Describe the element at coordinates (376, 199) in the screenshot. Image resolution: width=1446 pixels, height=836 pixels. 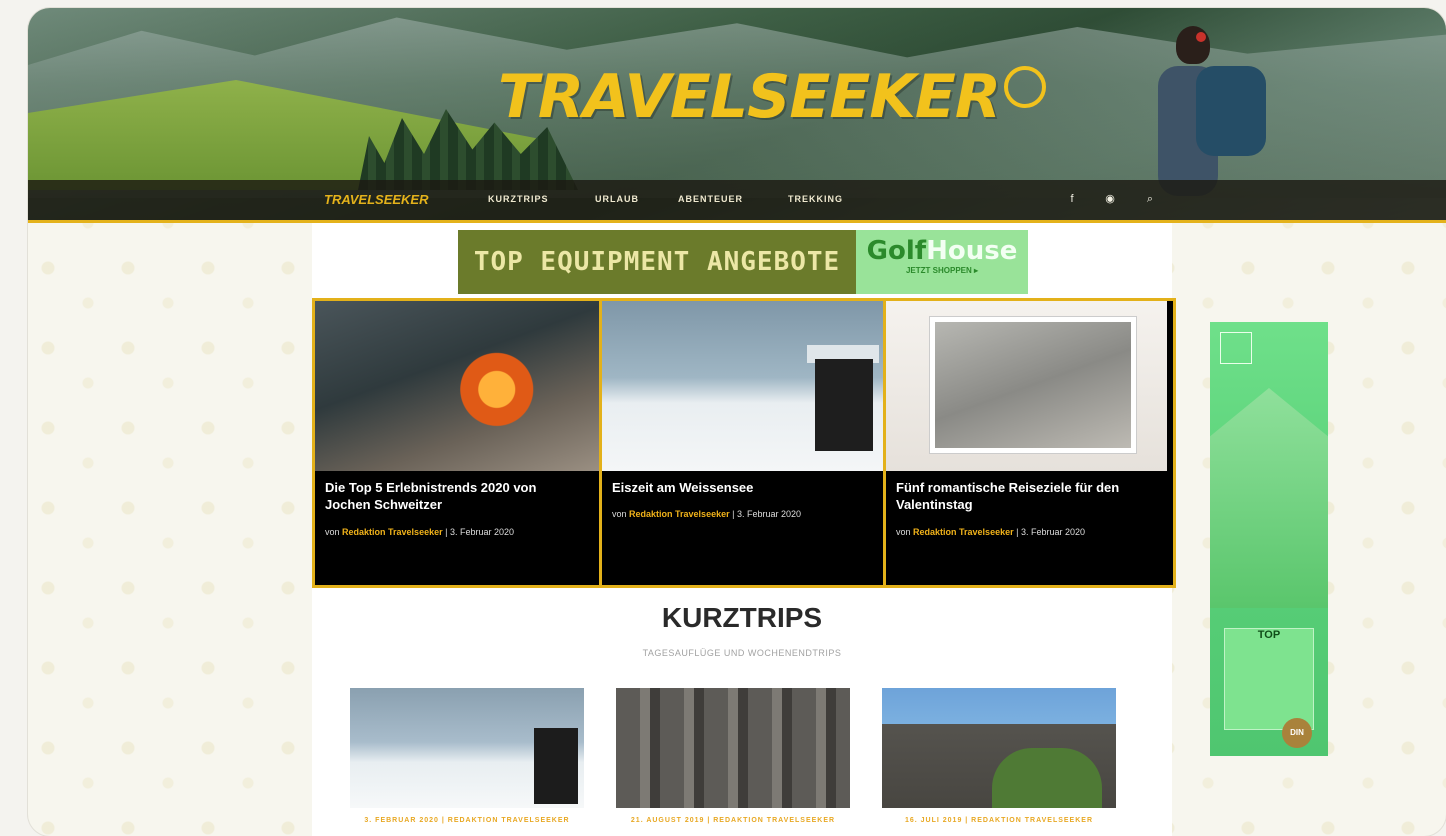
I see `nav-logo: TRAVELSEEKER` at that location.